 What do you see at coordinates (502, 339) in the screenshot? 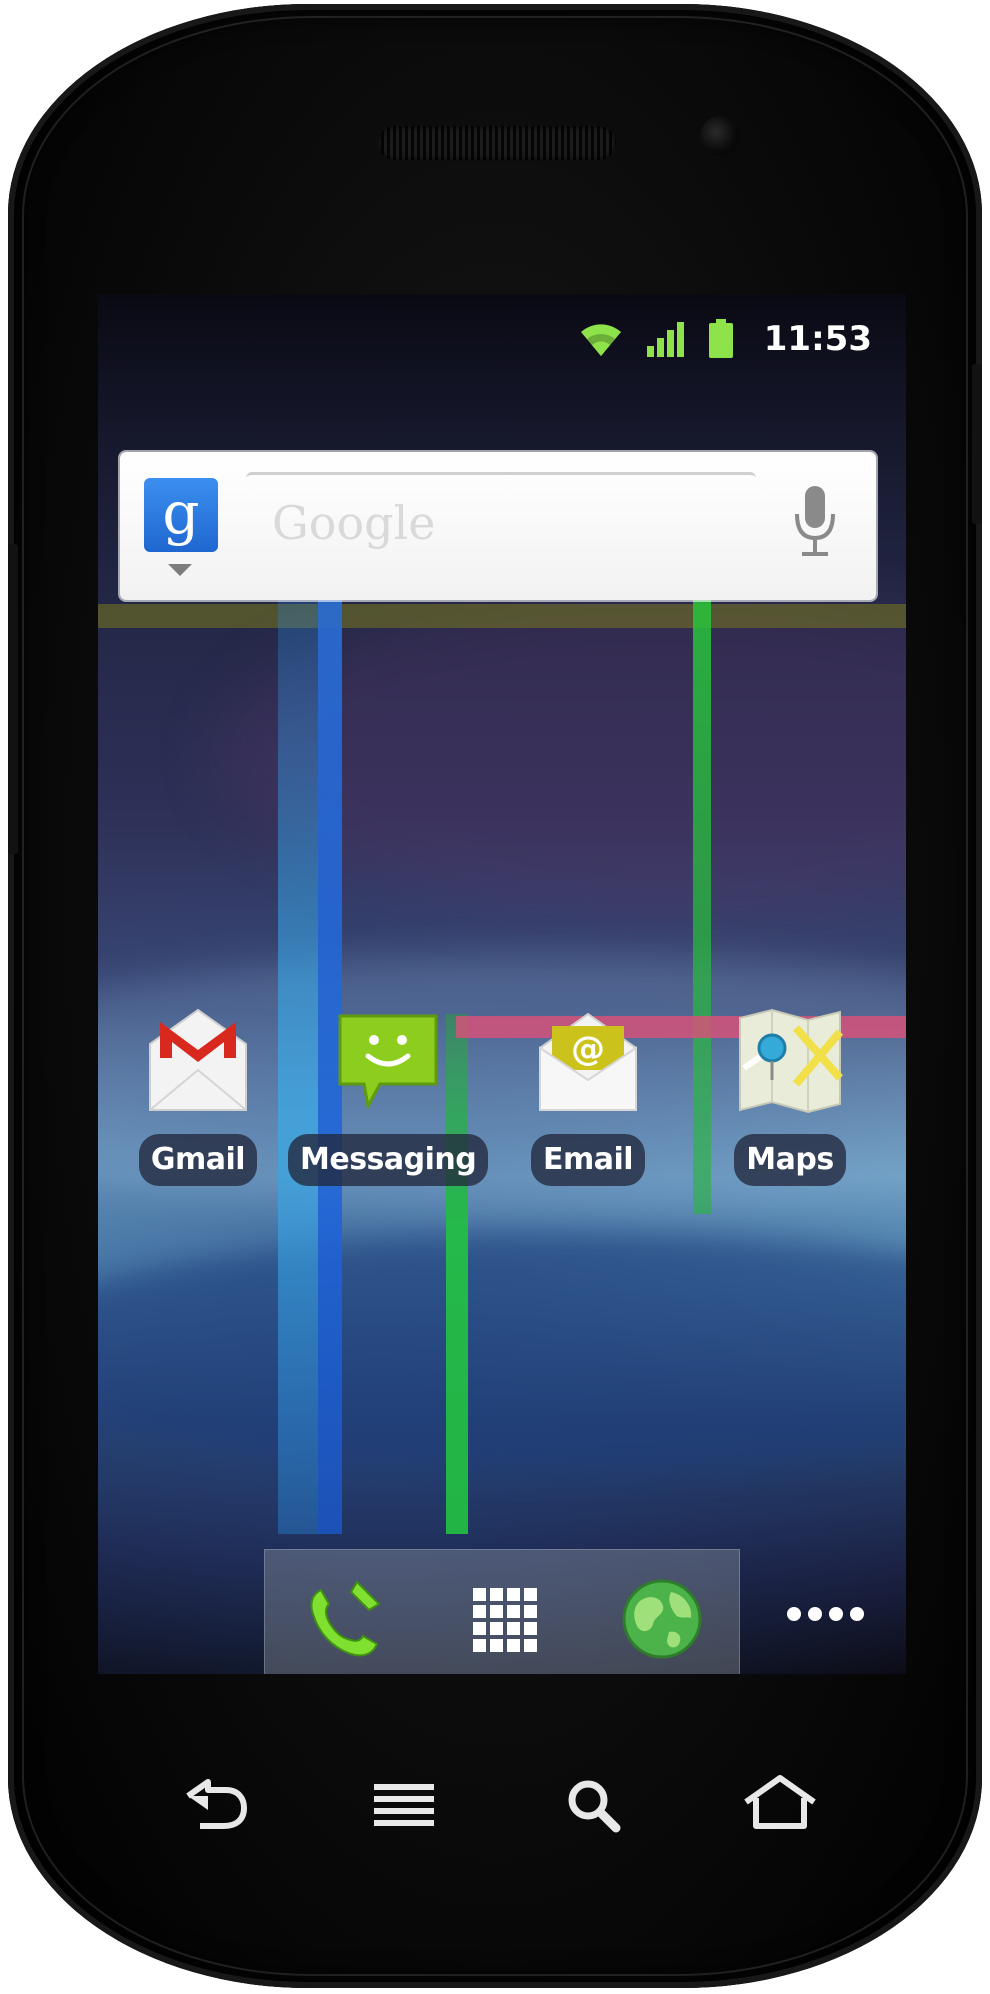
I see `status-bar: 11:53` at bounding box center [502, 339].